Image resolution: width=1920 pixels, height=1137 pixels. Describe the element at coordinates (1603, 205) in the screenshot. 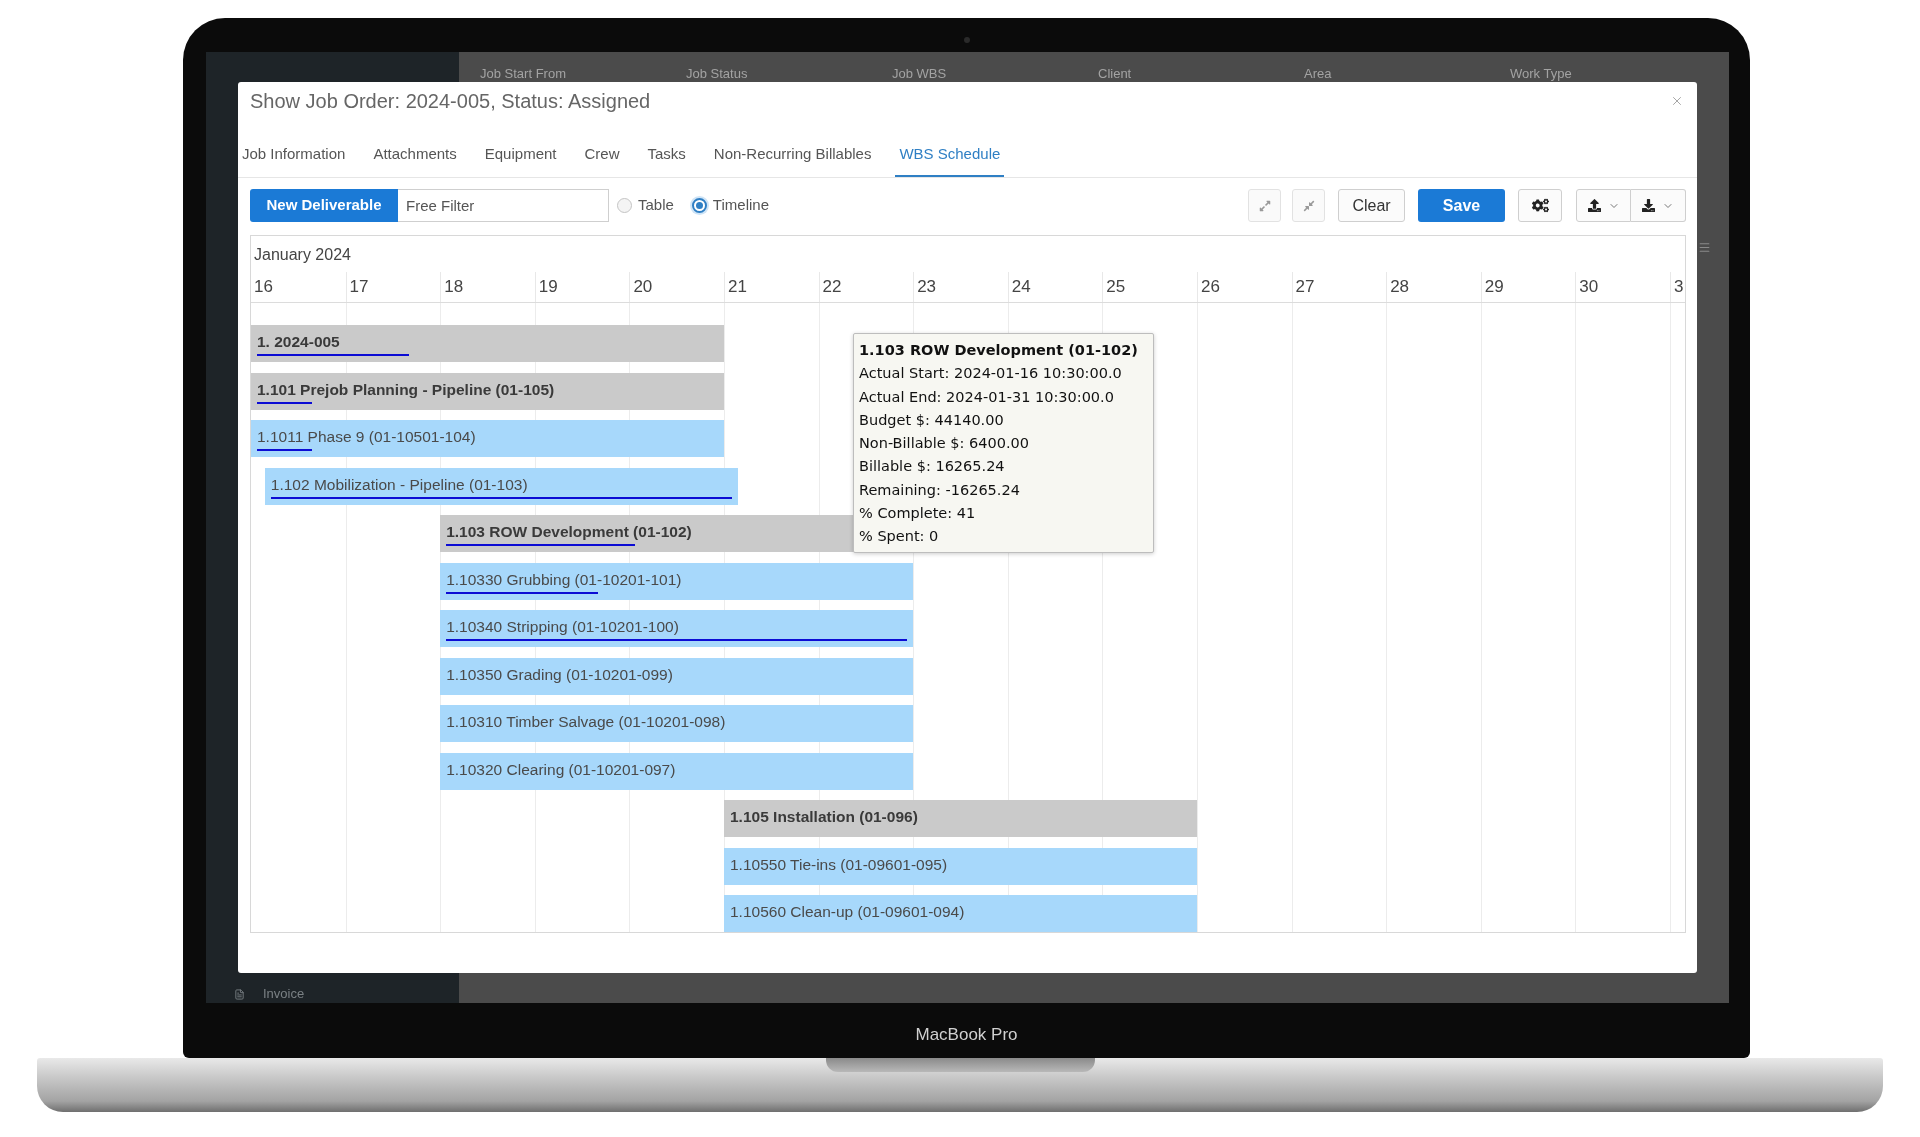

I see `upload-button` at that location.